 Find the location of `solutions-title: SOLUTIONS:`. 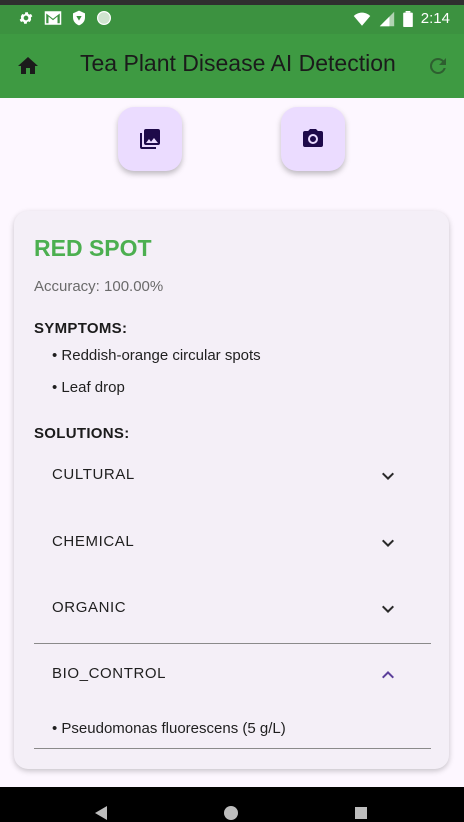

solutions-title: SOLUTIONS: is located at coordinates (82, 433).